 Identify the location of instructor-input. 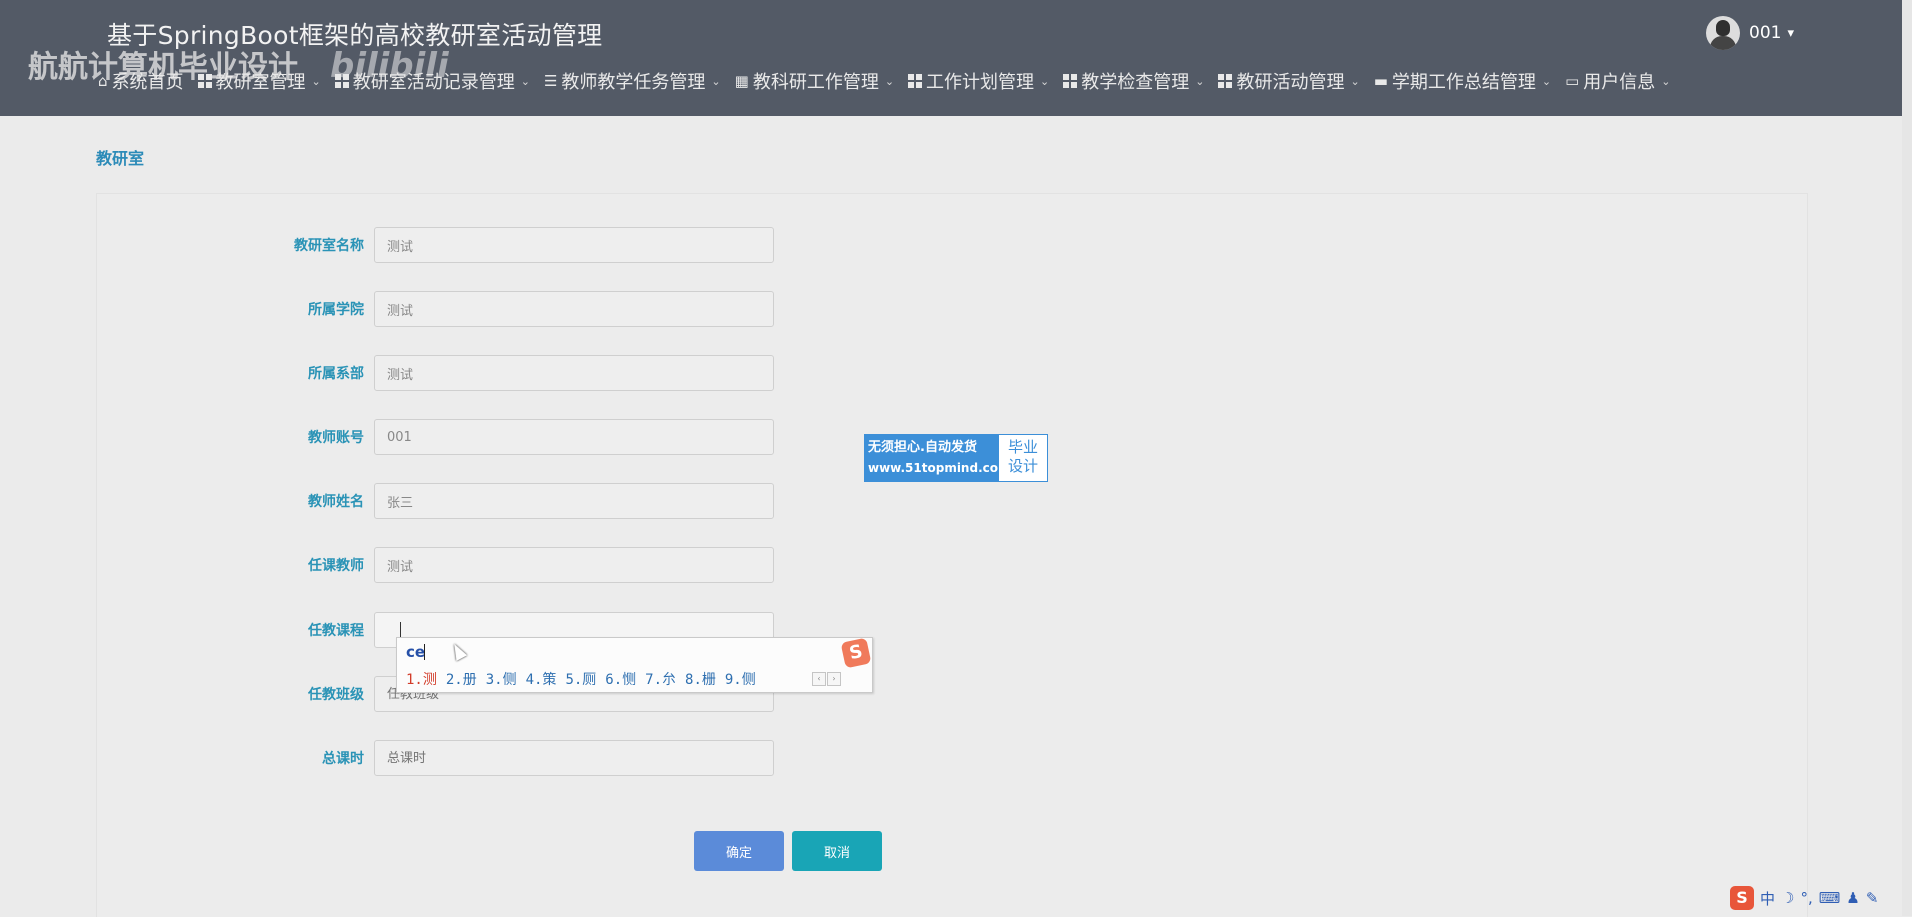
(574, 565).